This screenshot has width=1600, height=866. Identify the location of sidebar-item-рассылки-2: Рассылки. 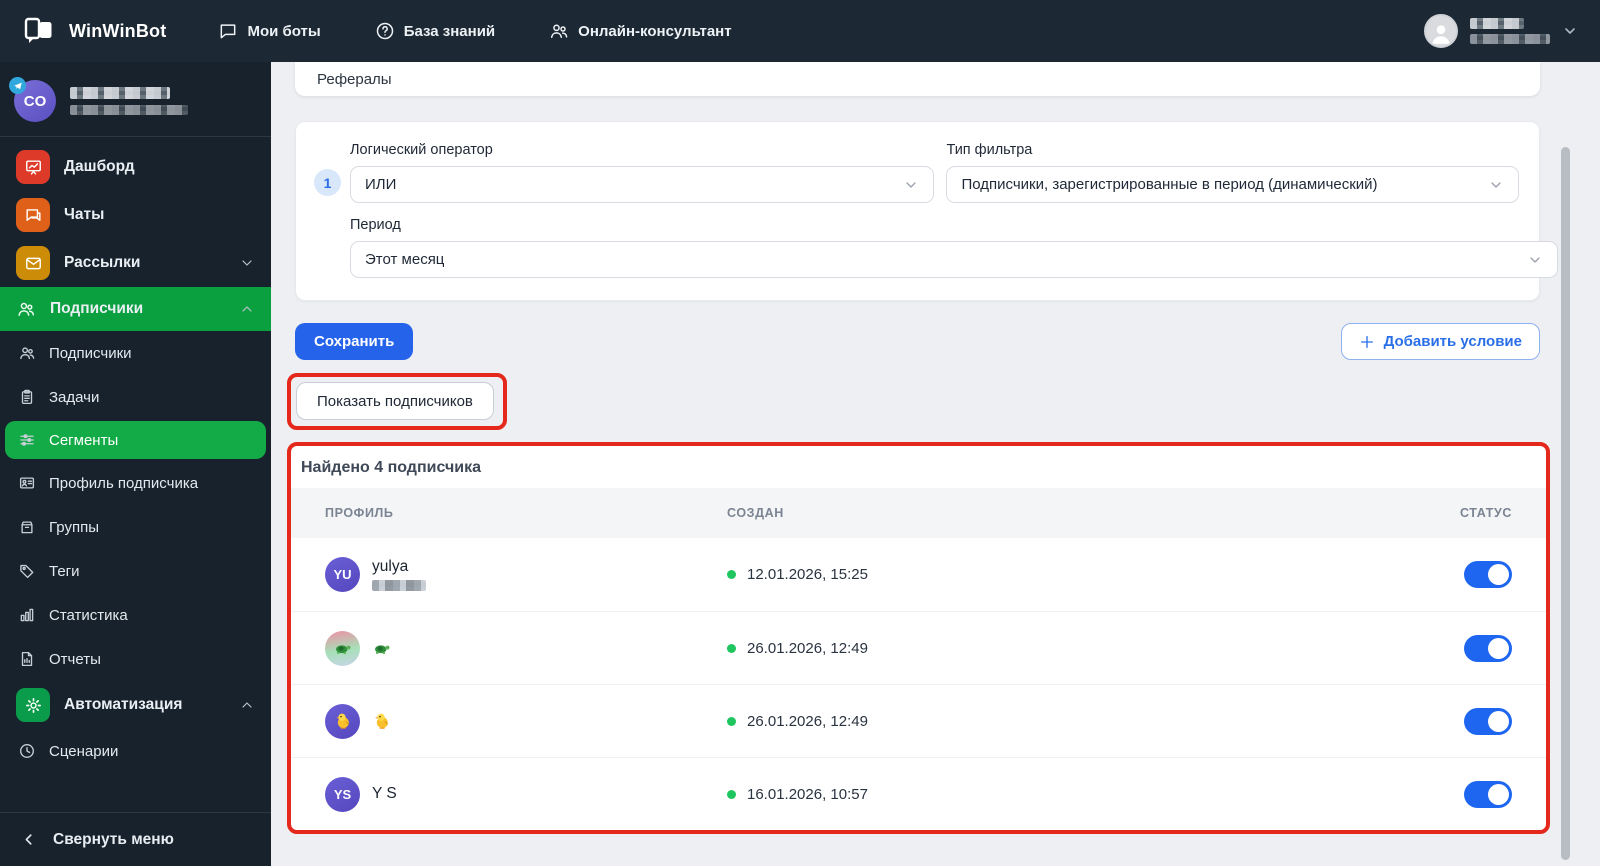
(135, 263).